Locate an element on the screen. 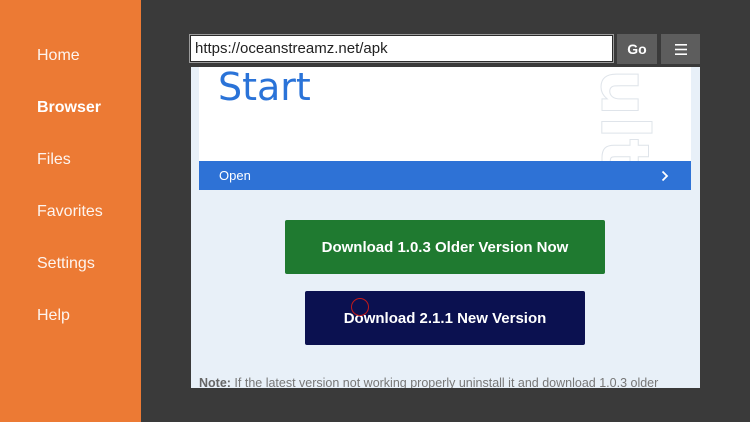  cursor-icon is located at coordinates (360, 307).